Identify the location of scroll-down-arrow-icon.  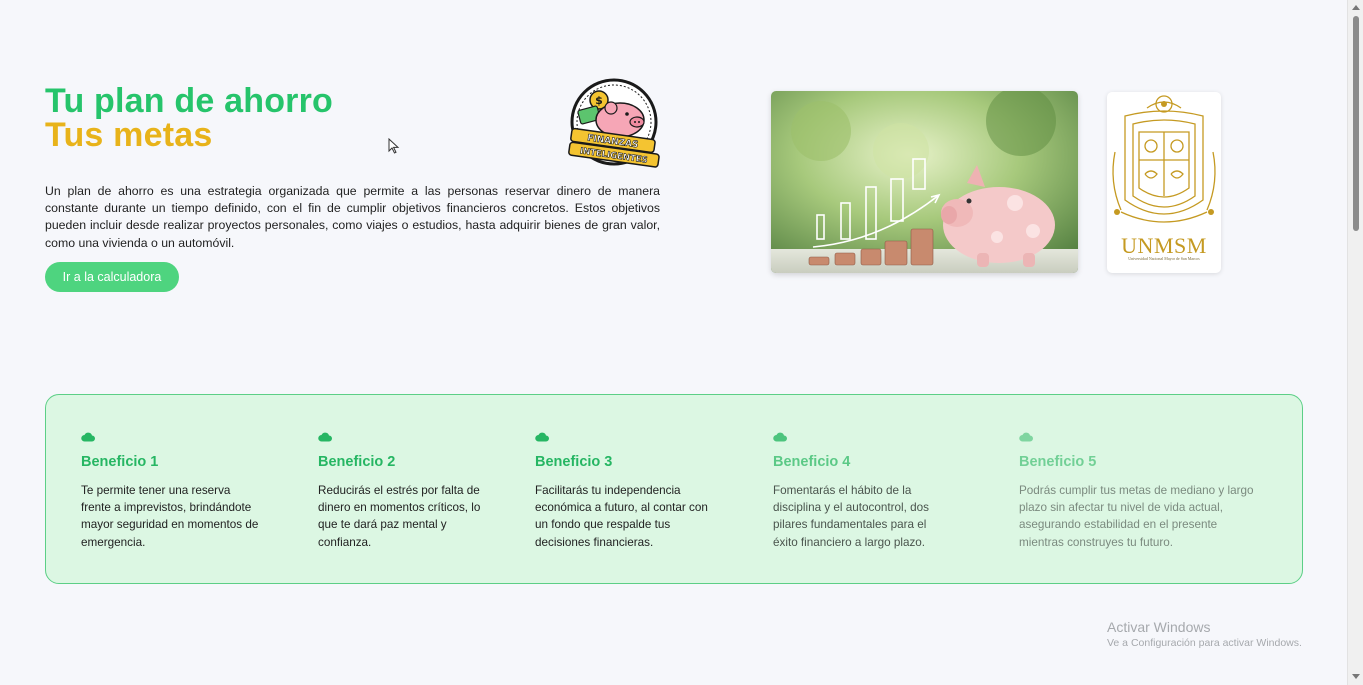
(1356, 676).